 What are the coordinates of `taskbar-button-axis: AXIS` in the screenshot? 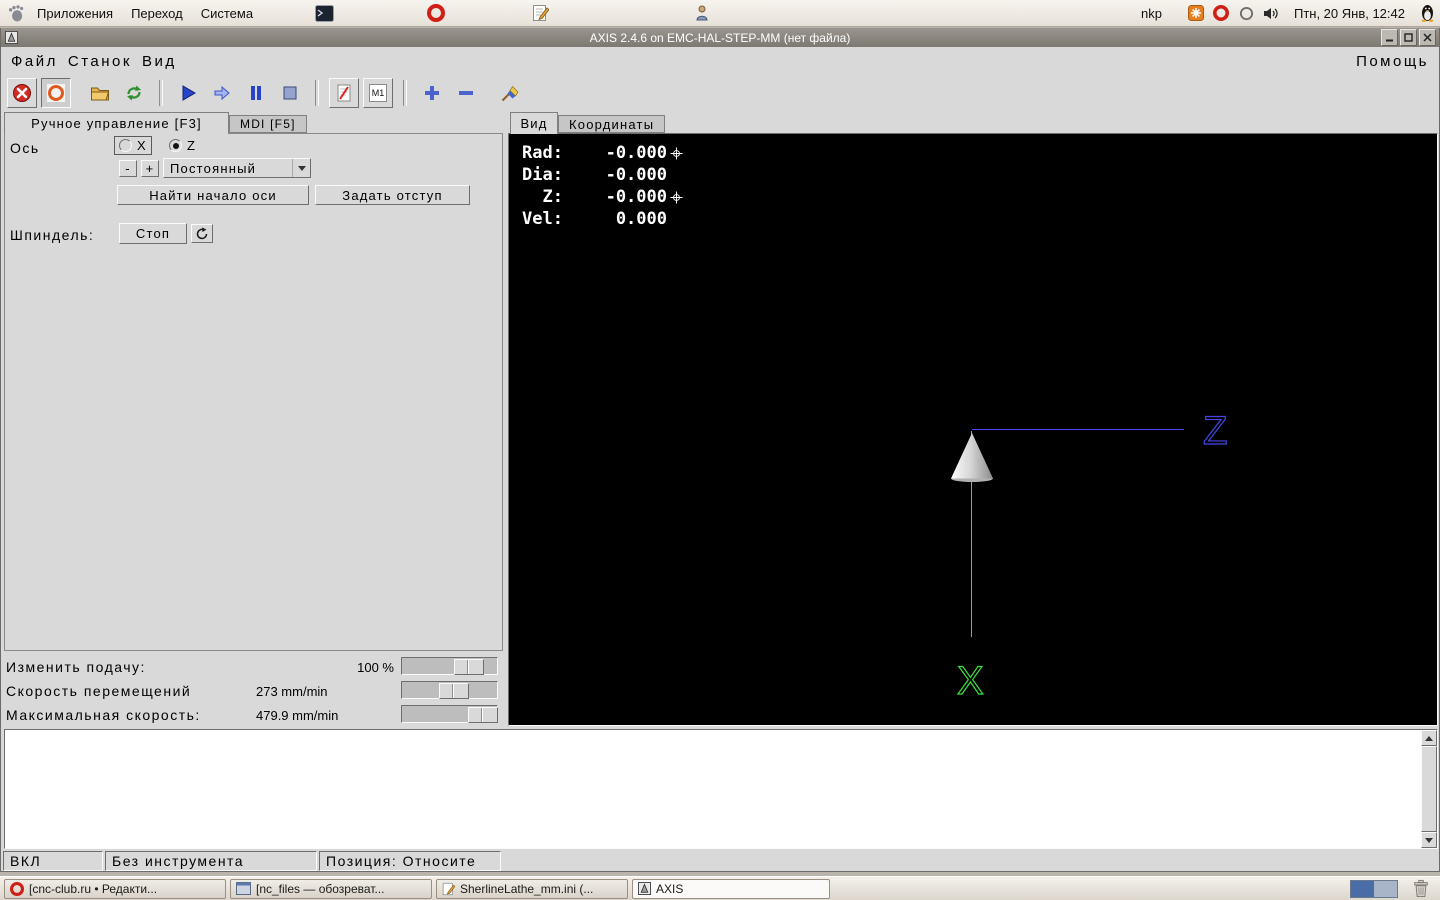 It's located at (731, 888).